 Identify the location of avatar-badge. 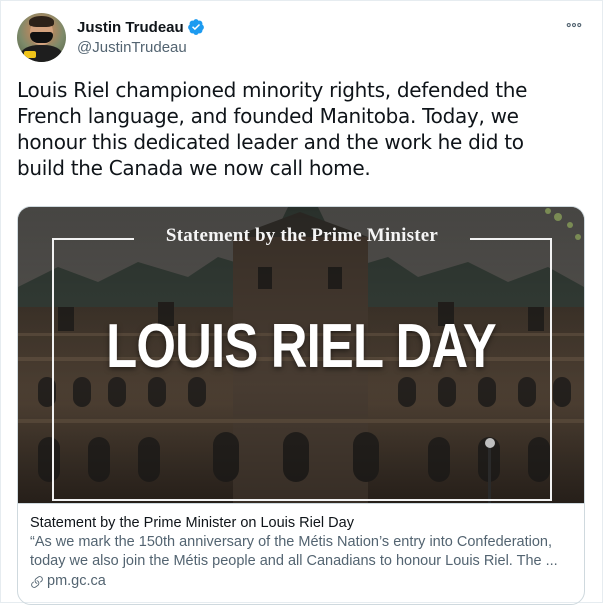
(30, 54).